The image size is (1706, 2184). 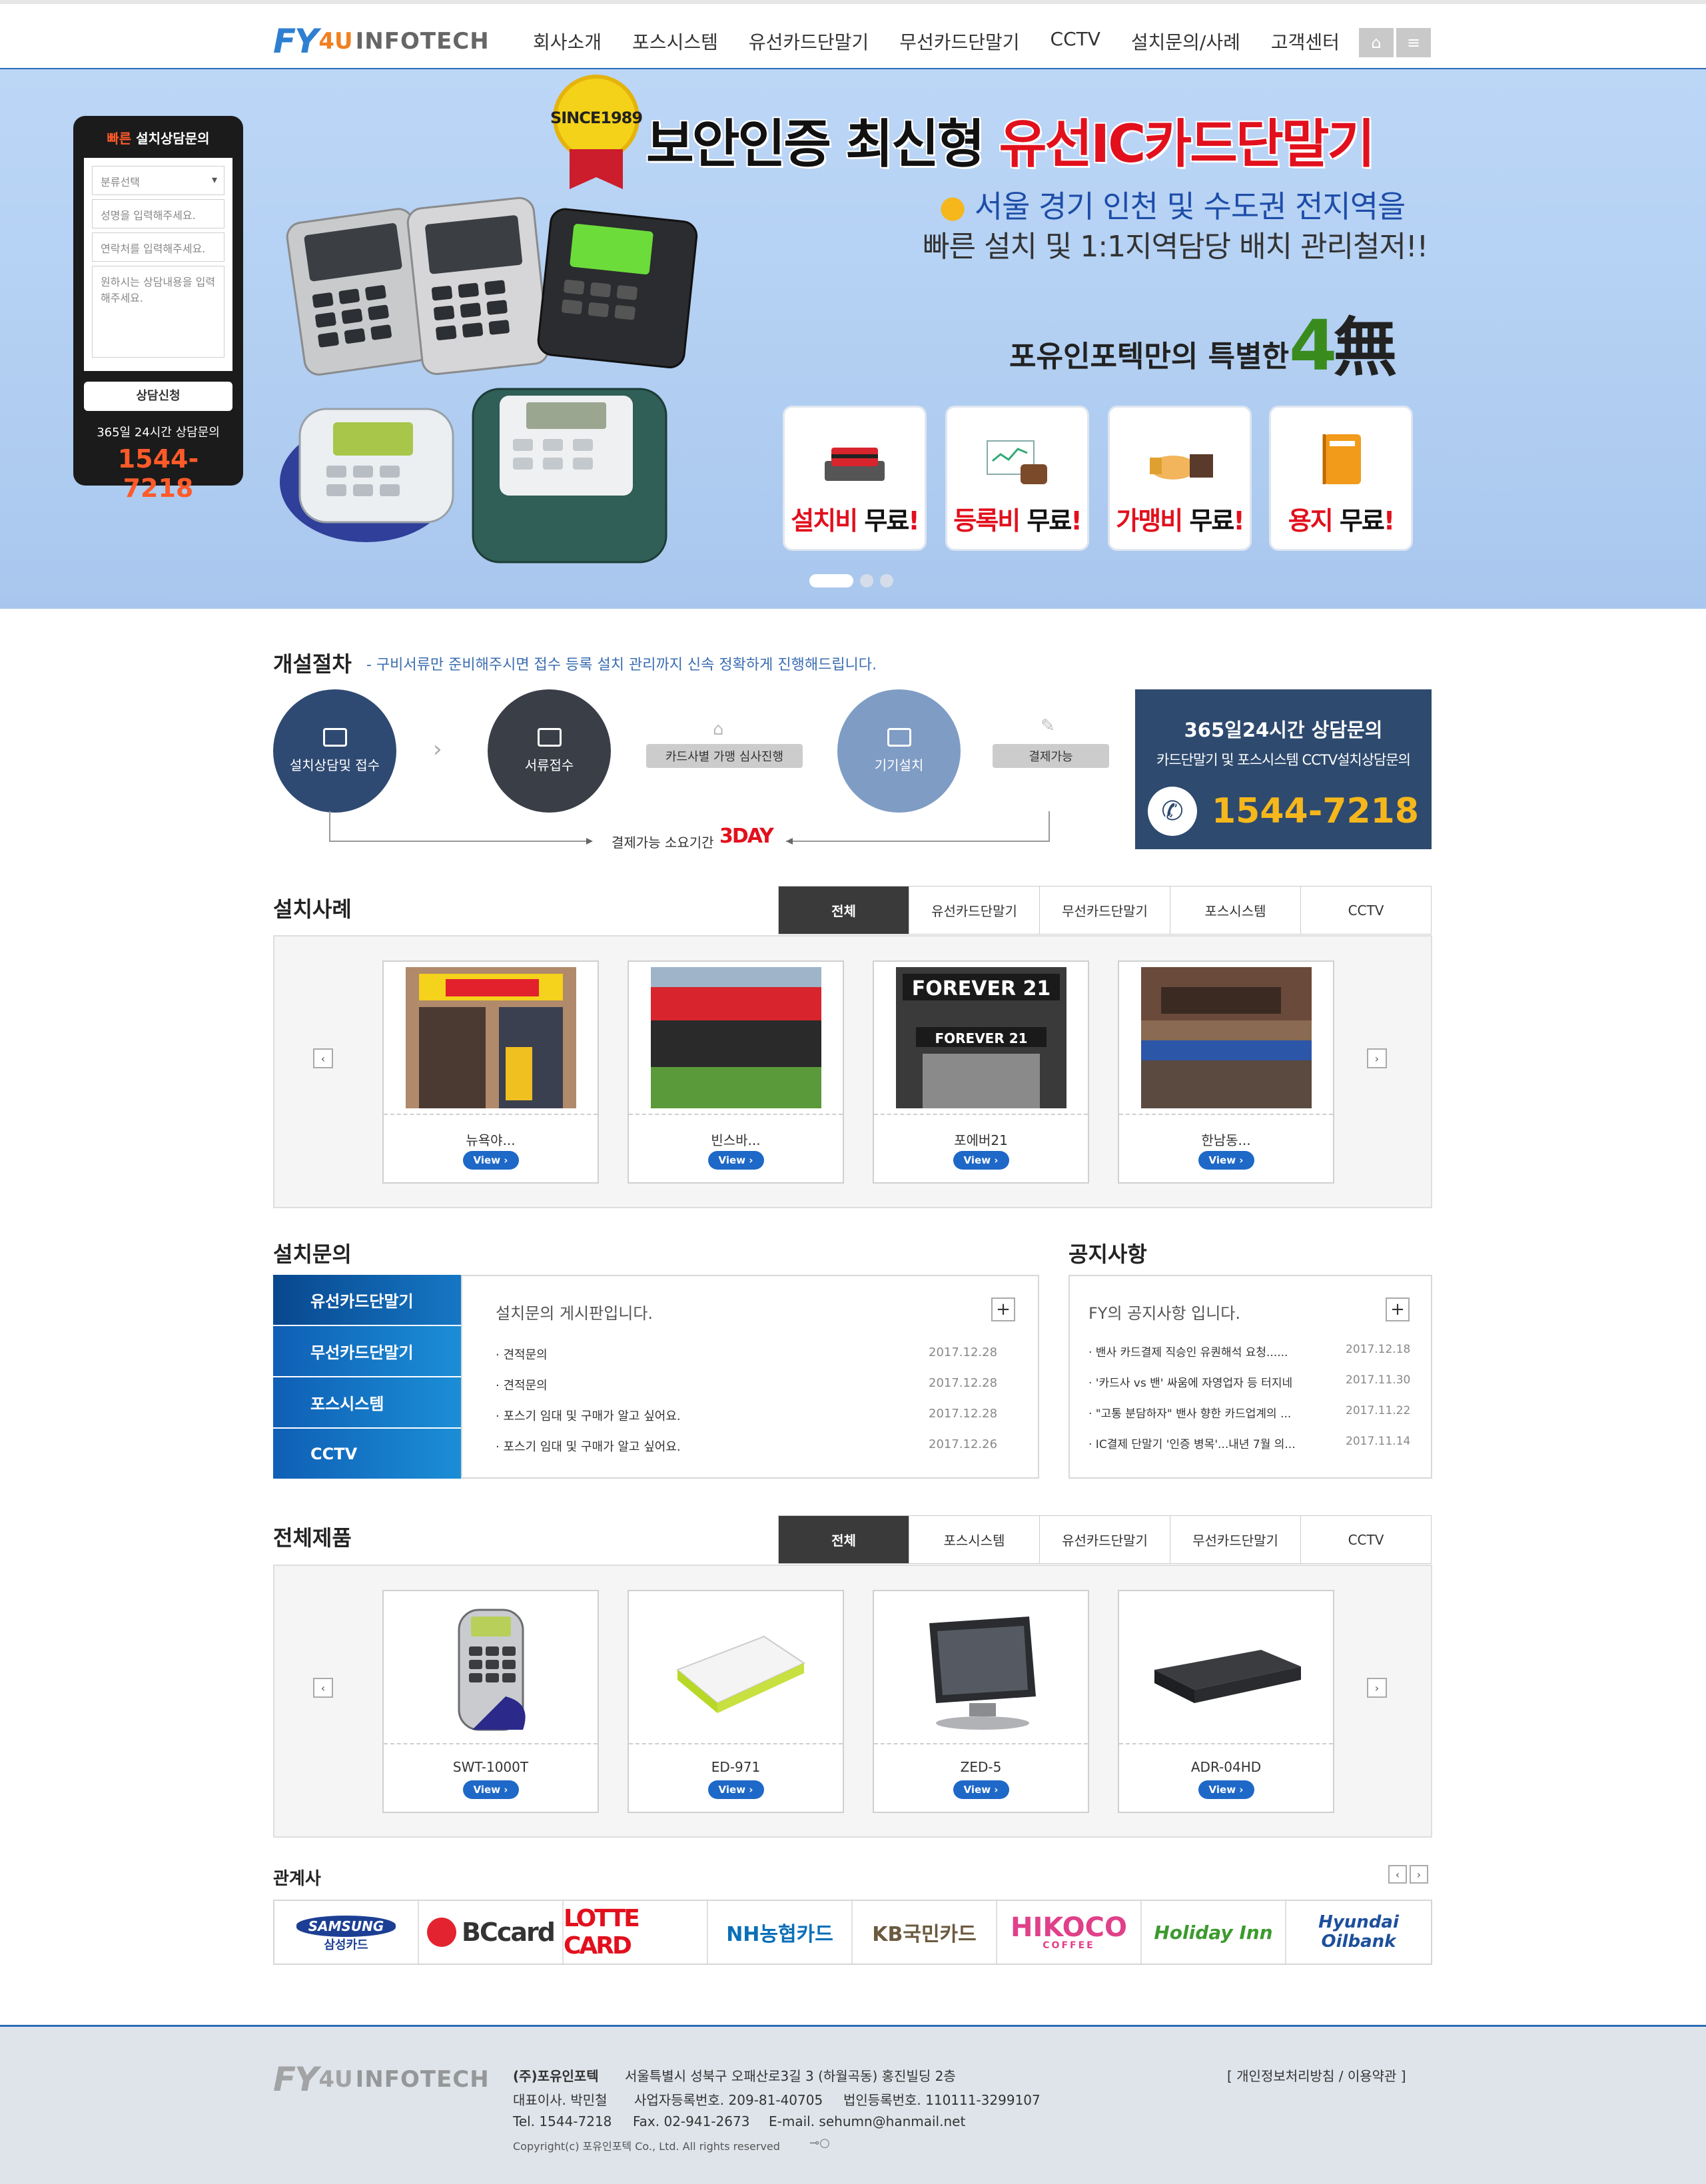 I want to click on notice-date: 2017.11.22, so click(x=1378, y=1410).